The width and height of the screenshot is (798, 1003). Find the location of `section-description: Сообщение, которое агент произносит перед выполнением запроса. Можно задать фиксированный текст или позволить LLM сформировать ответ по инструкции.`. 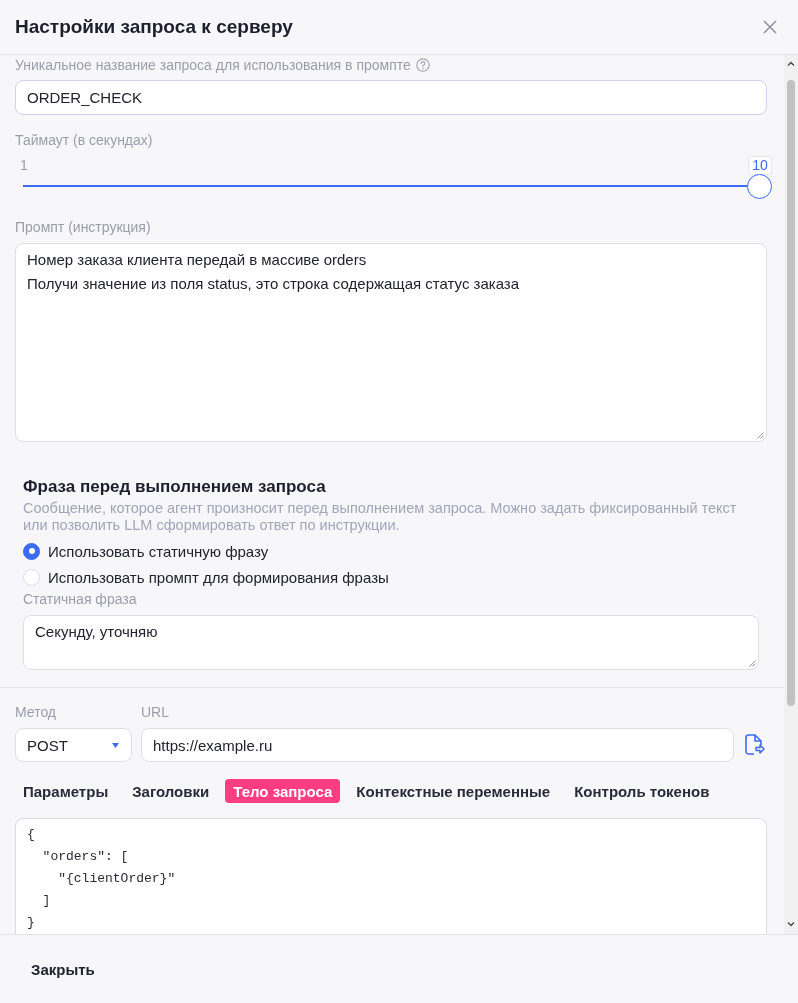

section-description: Сообщение, которое агент произносит перед выполнением запроса. Можно задать фиксированный текст или позволить LLM сформировать ответ по инструкции. is located at coordinates (380, 517).